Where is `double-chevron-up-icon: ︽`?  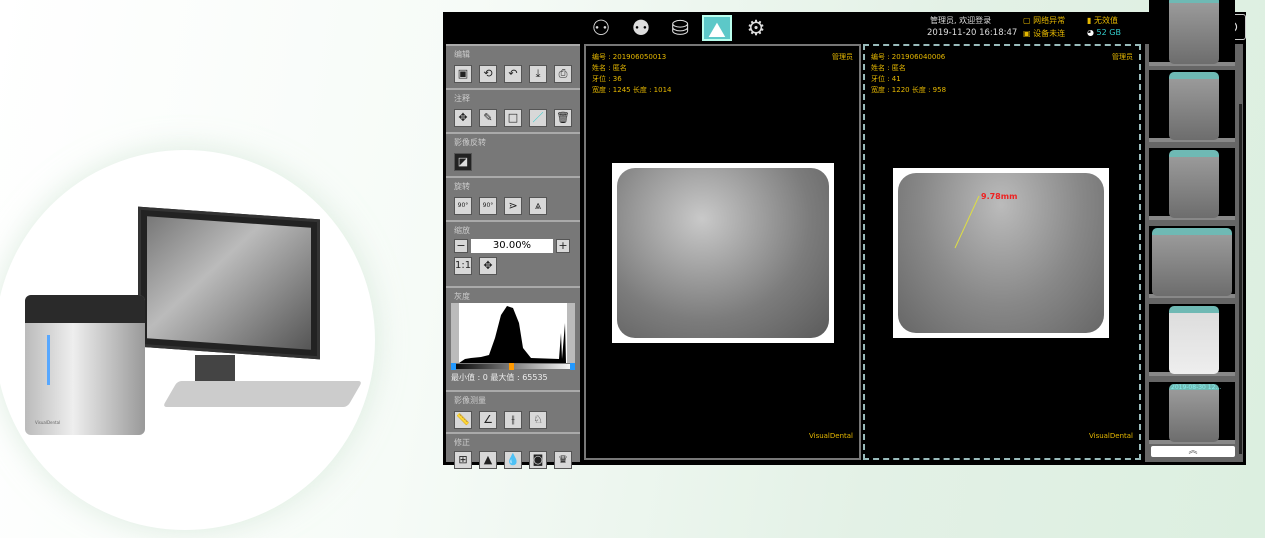 double-chevron-up-icon: ︽ is located at coordinates (1193, 451).